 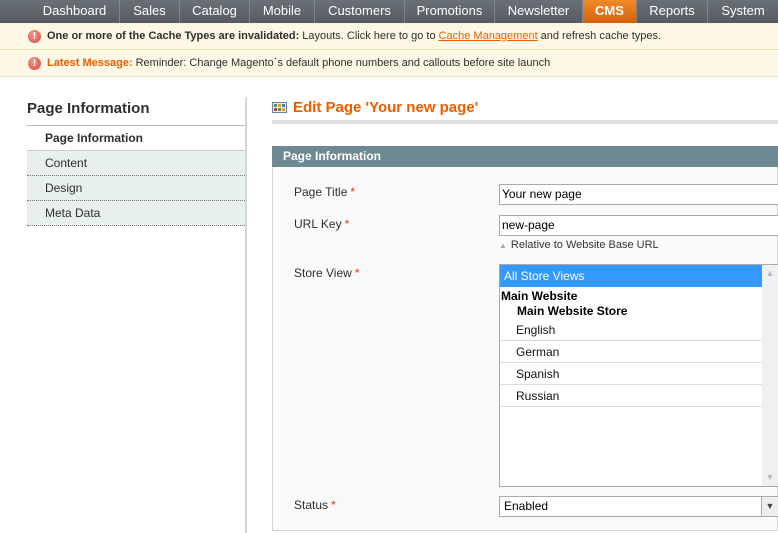 What do you see at coordinates (136, 111) in the screenshot?
I see `sidebar-title: Page Information` at bounding box center [136, 111].